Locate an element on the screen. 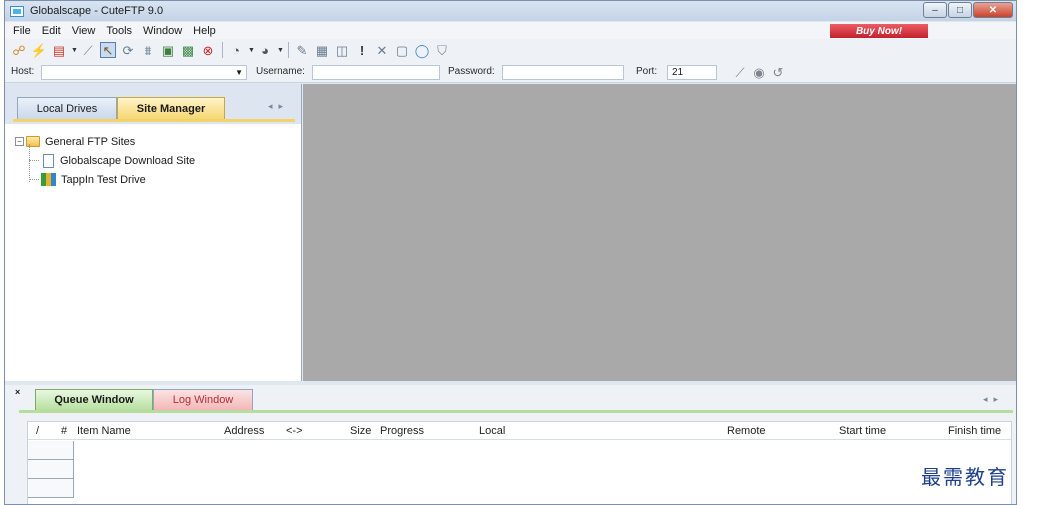 Image resolution: width=1041 pixels, height=505 pixels. stop-icon: ◉ is located at coordinates (759, 72).